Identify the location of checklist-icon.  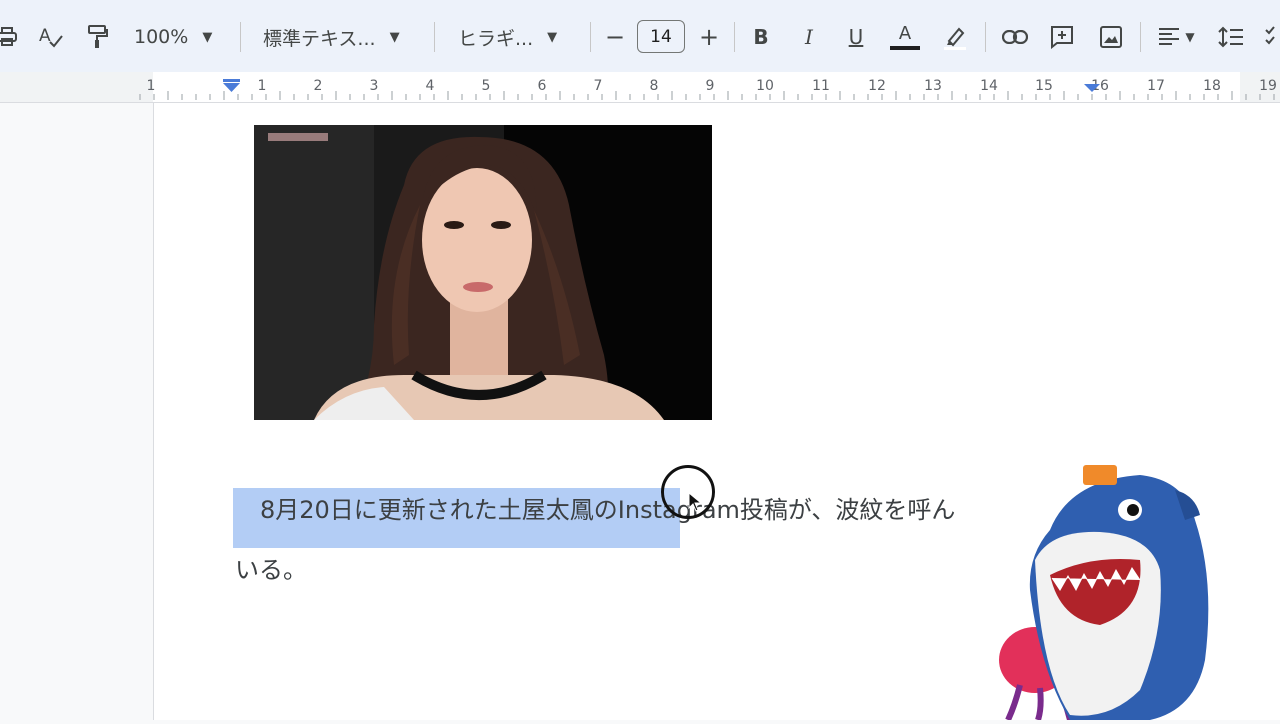
(1271, 37).